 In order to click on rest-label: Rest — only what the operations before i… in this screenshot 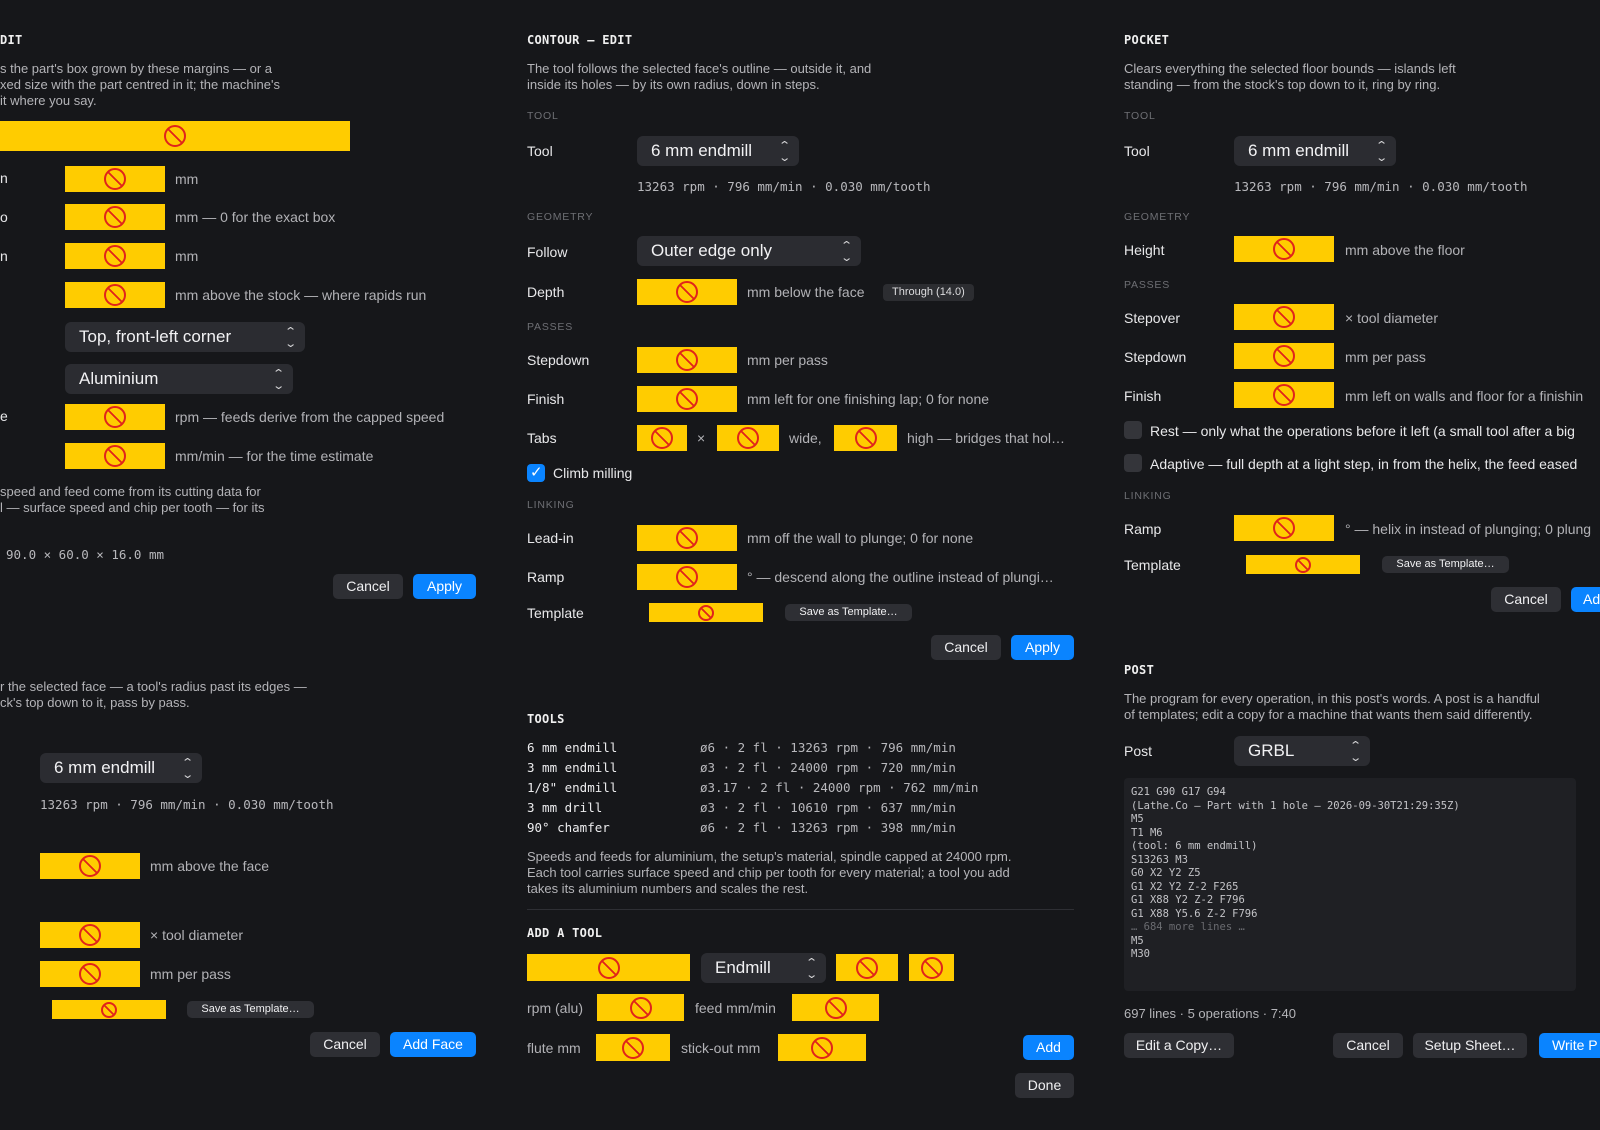, I will do `click(1362, 431)`.